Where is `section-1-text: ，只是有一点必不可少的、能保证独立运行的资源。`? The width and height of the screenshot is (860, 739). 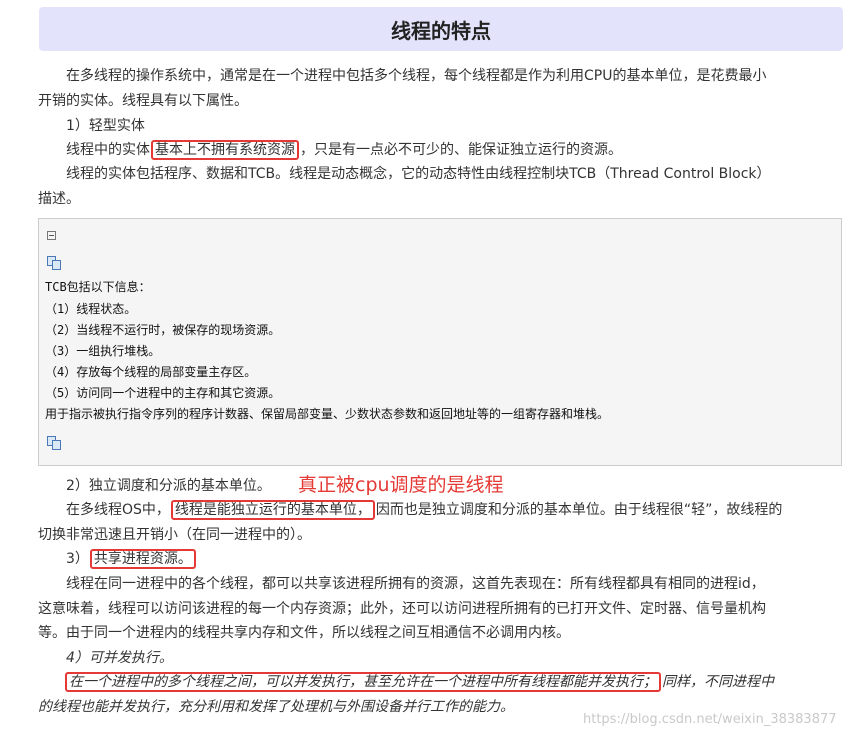 section-1-text: ，只是有一点必不可少的、能保证独立运行的资源。 is located at coordinates (461, 150).